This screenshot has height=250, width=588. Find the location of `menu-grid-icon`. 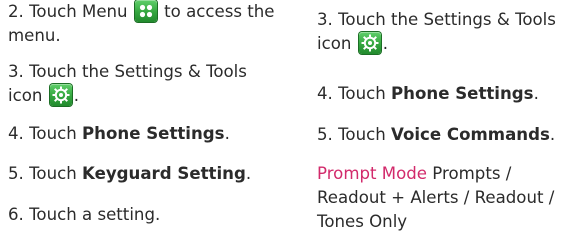

menu-grid-icon is located at coordinates (145, 11).